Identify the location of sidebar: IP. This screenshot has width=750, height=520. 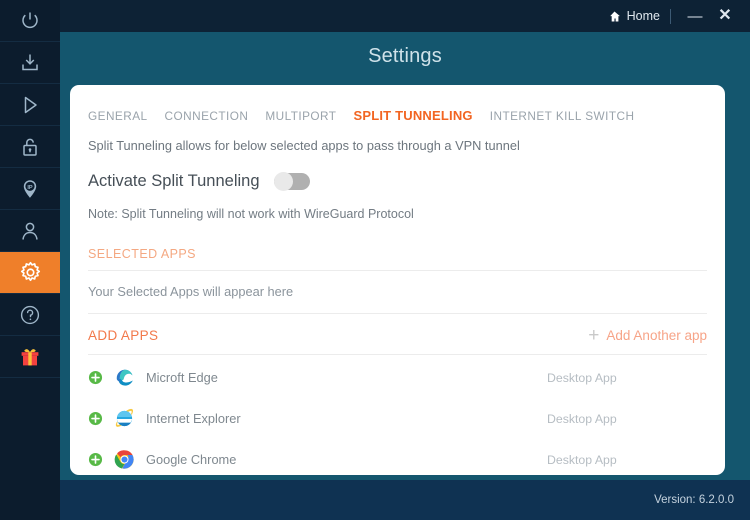
(30, 260).